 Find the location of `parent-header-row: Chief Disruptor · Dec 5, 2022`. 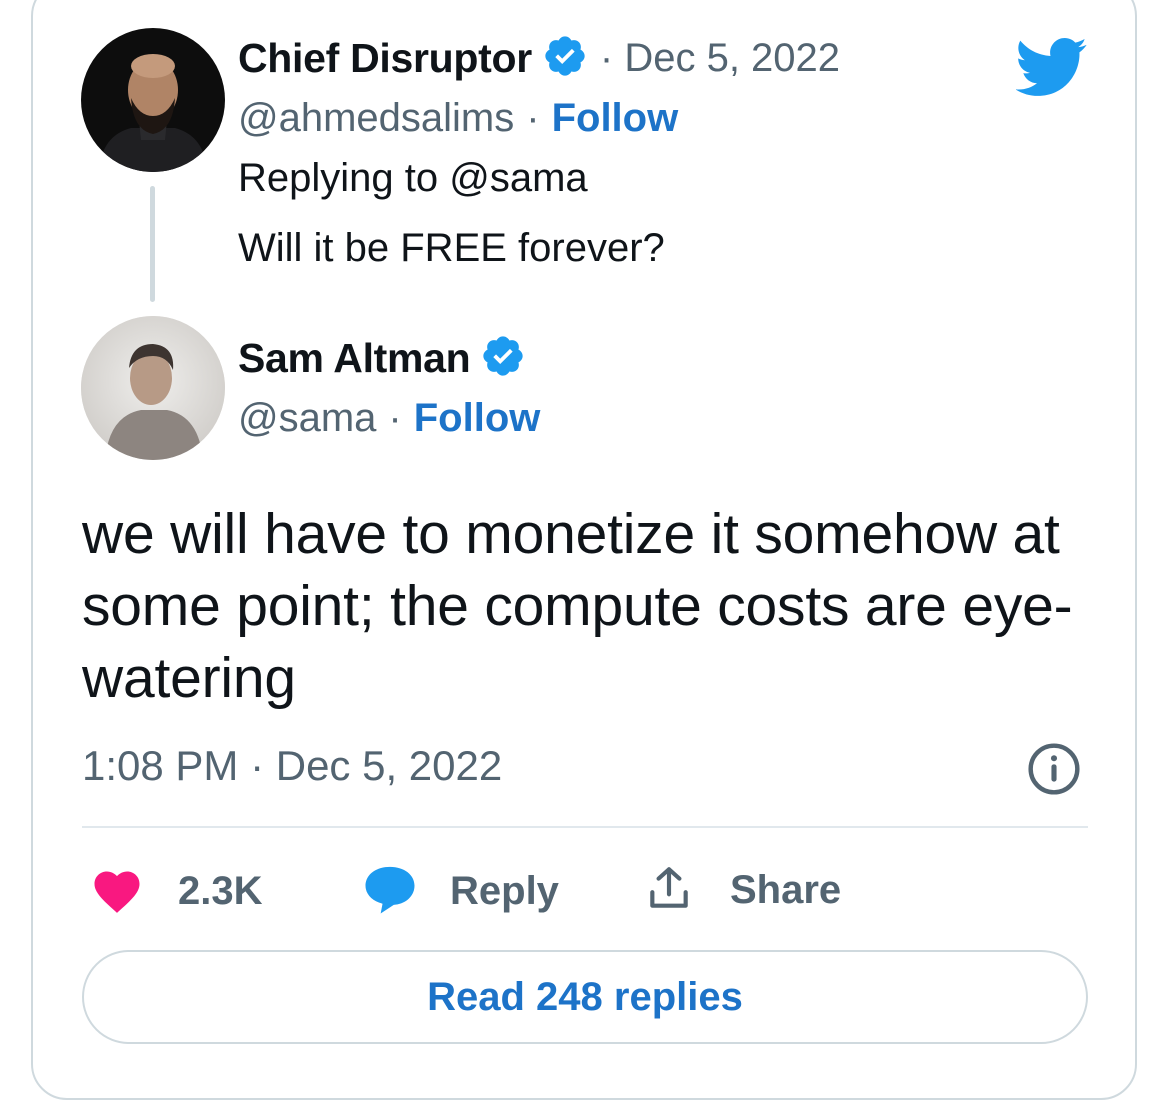

parent-header-row: Chief Disruptor · Dec 5, 2022 is located at coordinates (539, 58).